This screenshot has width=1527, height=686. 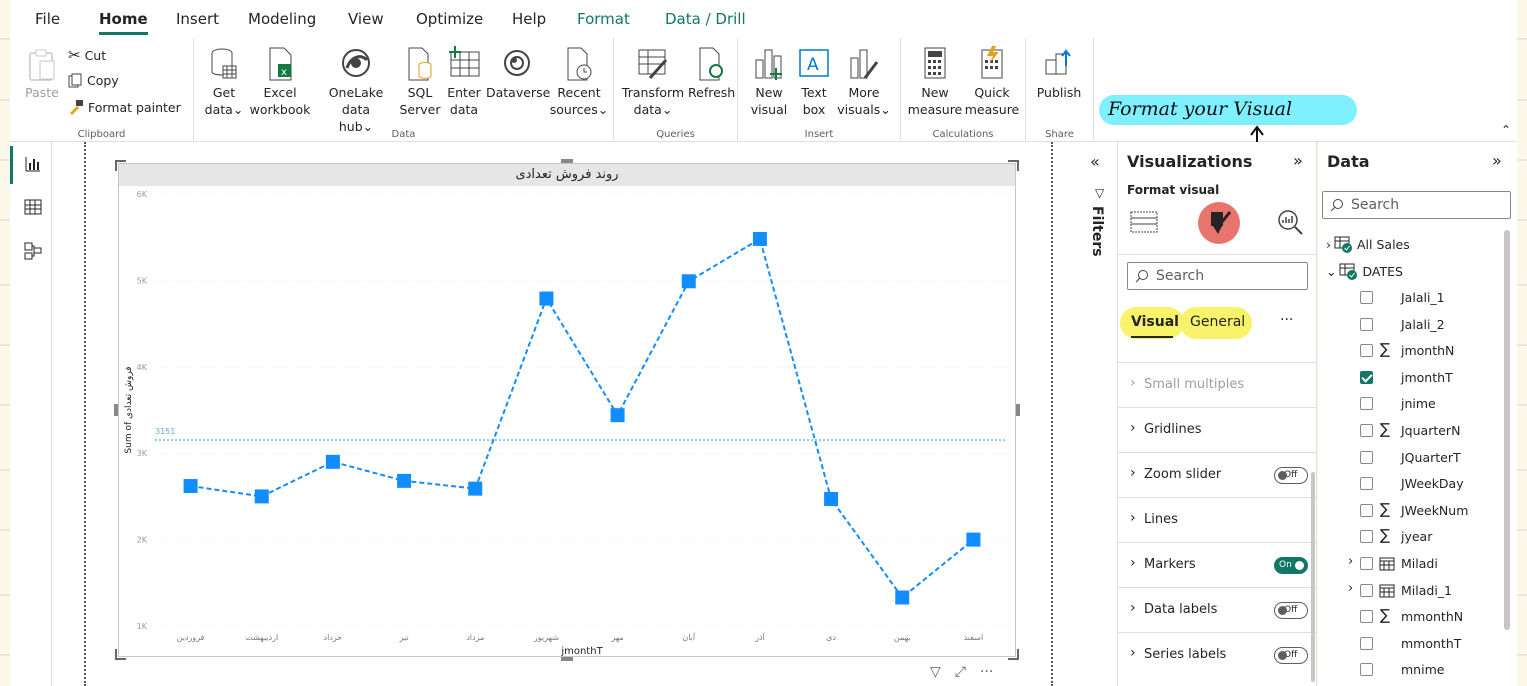 I want to click on refresh-button: Refresh, so click(x=711, y=73).